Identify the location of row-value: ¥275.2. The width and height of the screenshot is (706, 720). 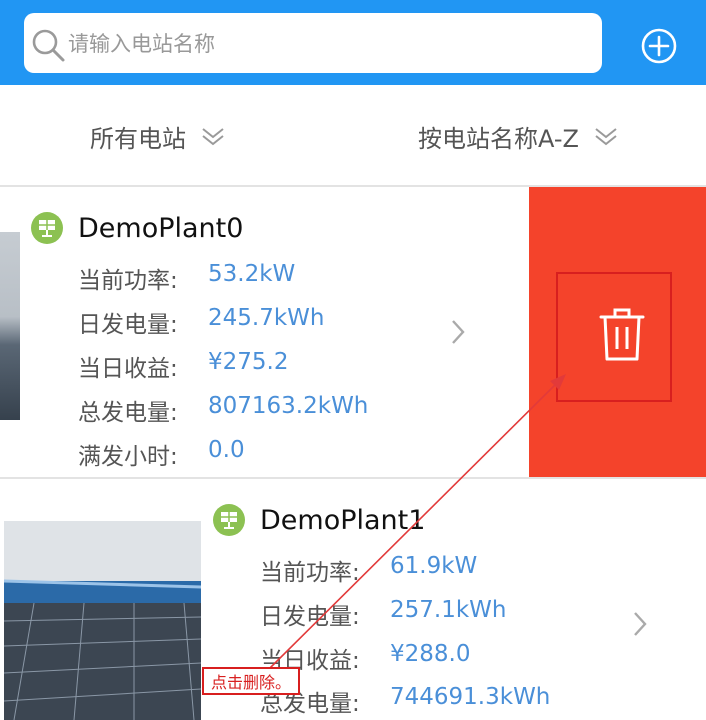
(248, 362).